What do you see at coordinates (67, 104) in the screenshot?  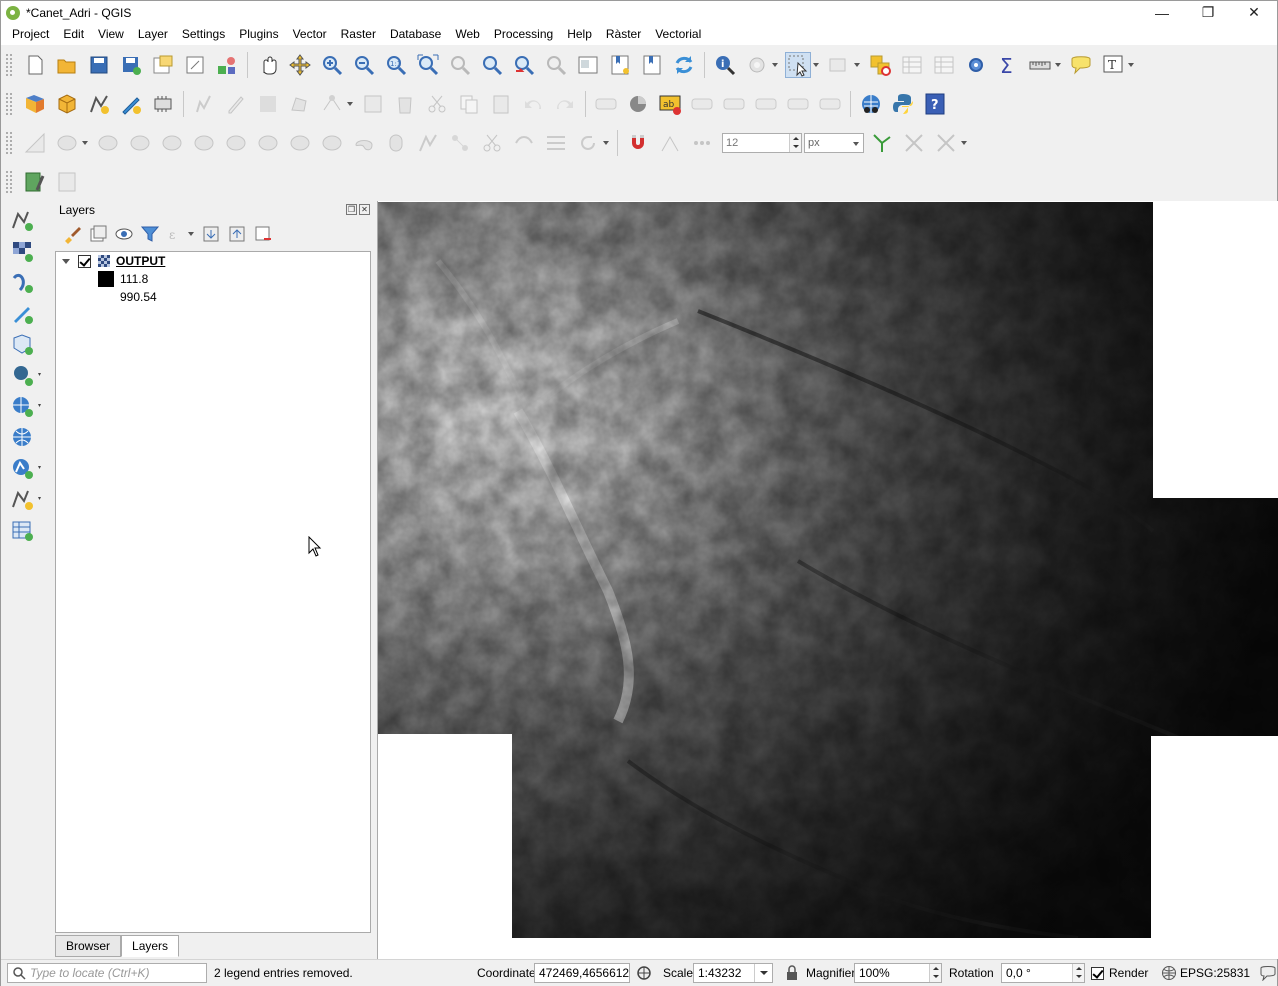 I see `new-geopackage-layer-icon` at bounding box center [67, 104].